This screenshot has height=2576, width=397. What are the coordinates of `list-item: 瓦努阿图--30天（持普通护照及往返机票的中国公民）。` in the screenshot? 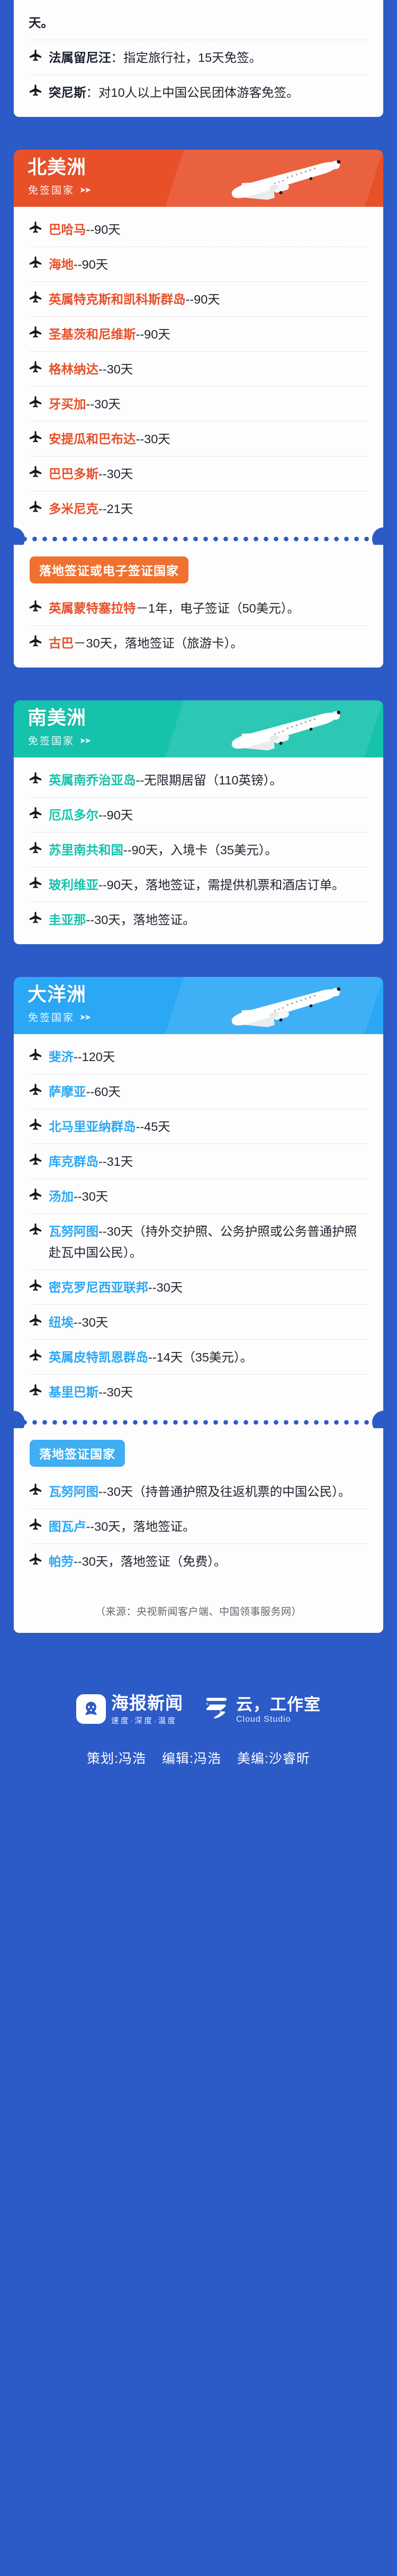 It's located at (198, 1491).